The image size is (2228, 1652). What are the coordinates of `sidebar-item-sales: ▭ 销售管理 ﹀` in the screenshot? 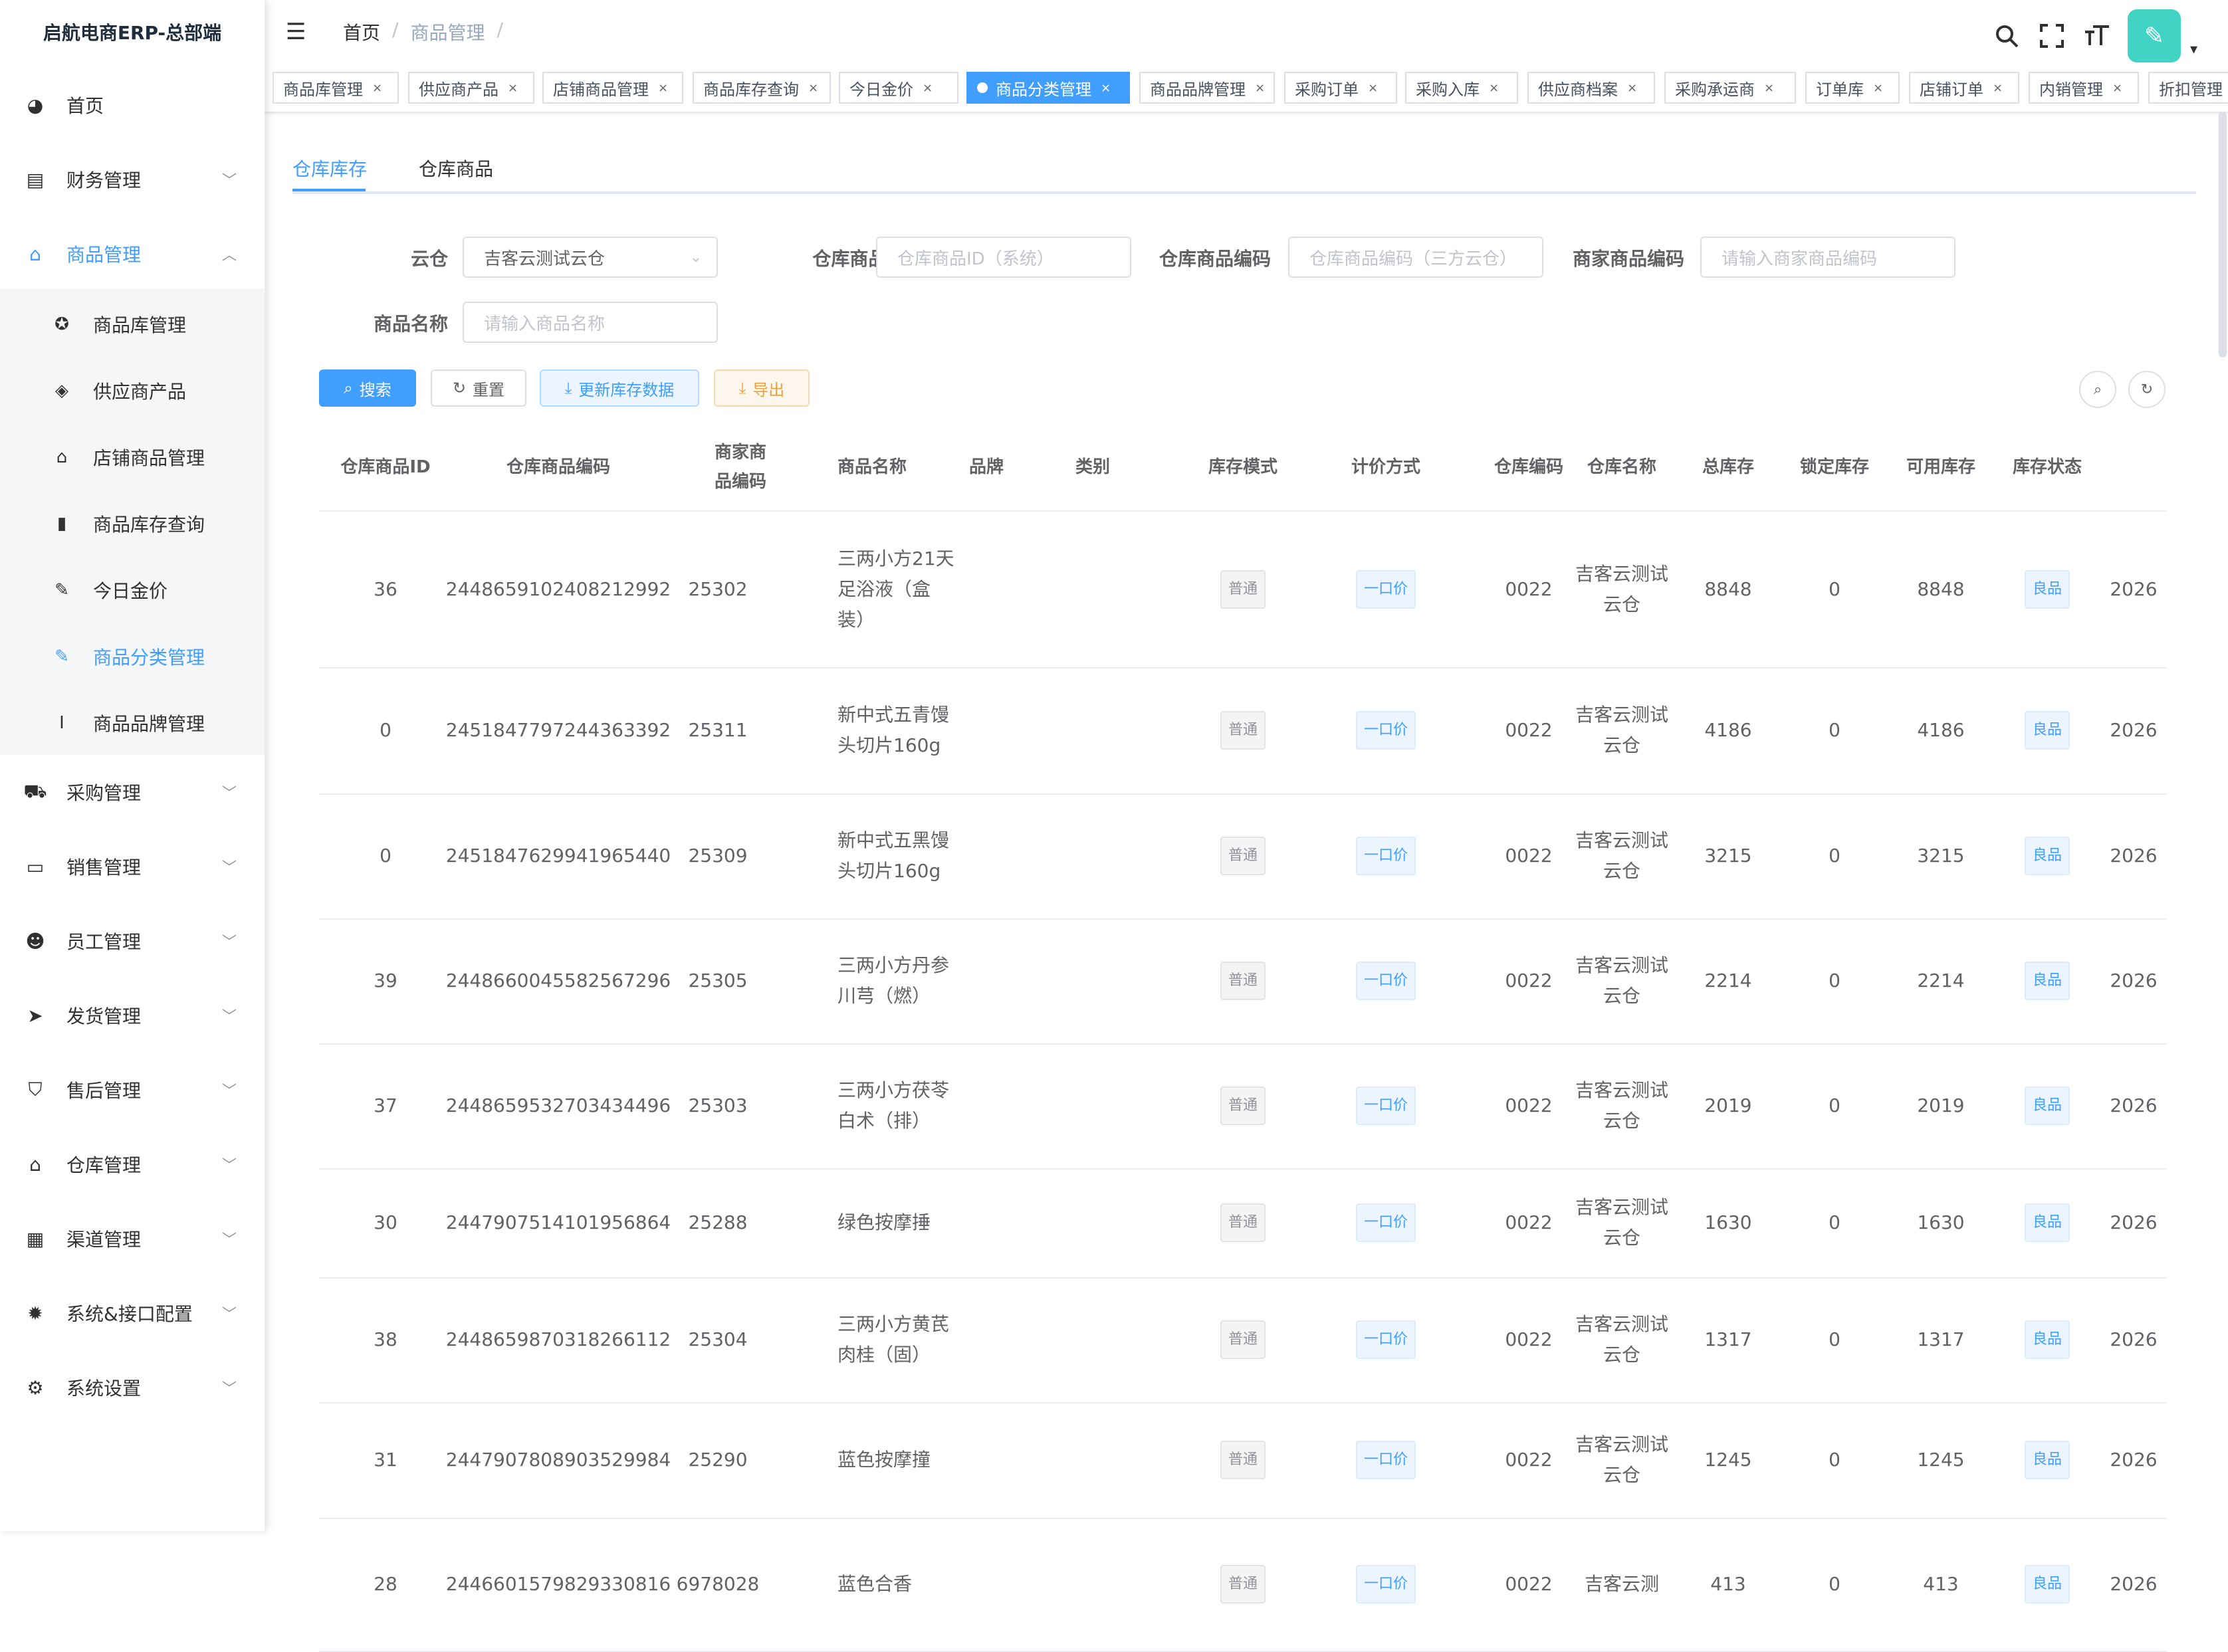 It's located at (132, 867).